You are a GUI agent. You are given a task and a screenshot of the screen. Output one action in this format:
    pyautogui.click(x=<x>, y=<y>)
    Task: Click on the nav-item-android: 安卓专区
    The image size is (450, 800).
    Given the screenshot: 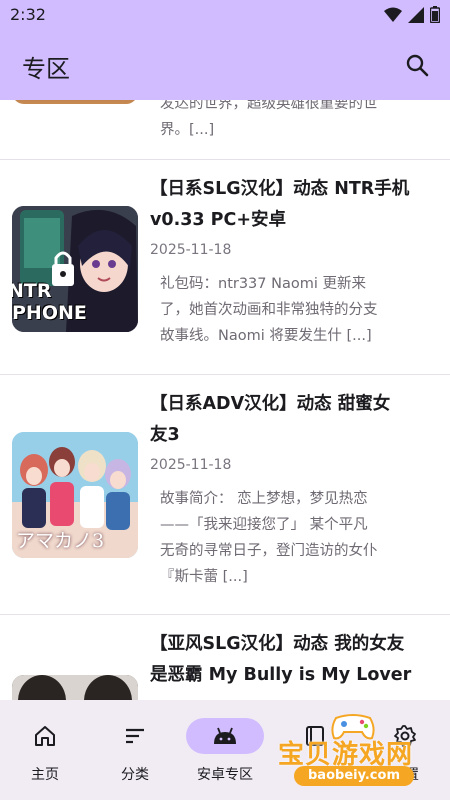 What is the action you would take?
    pyautogui.click(x=225, y=750)
    